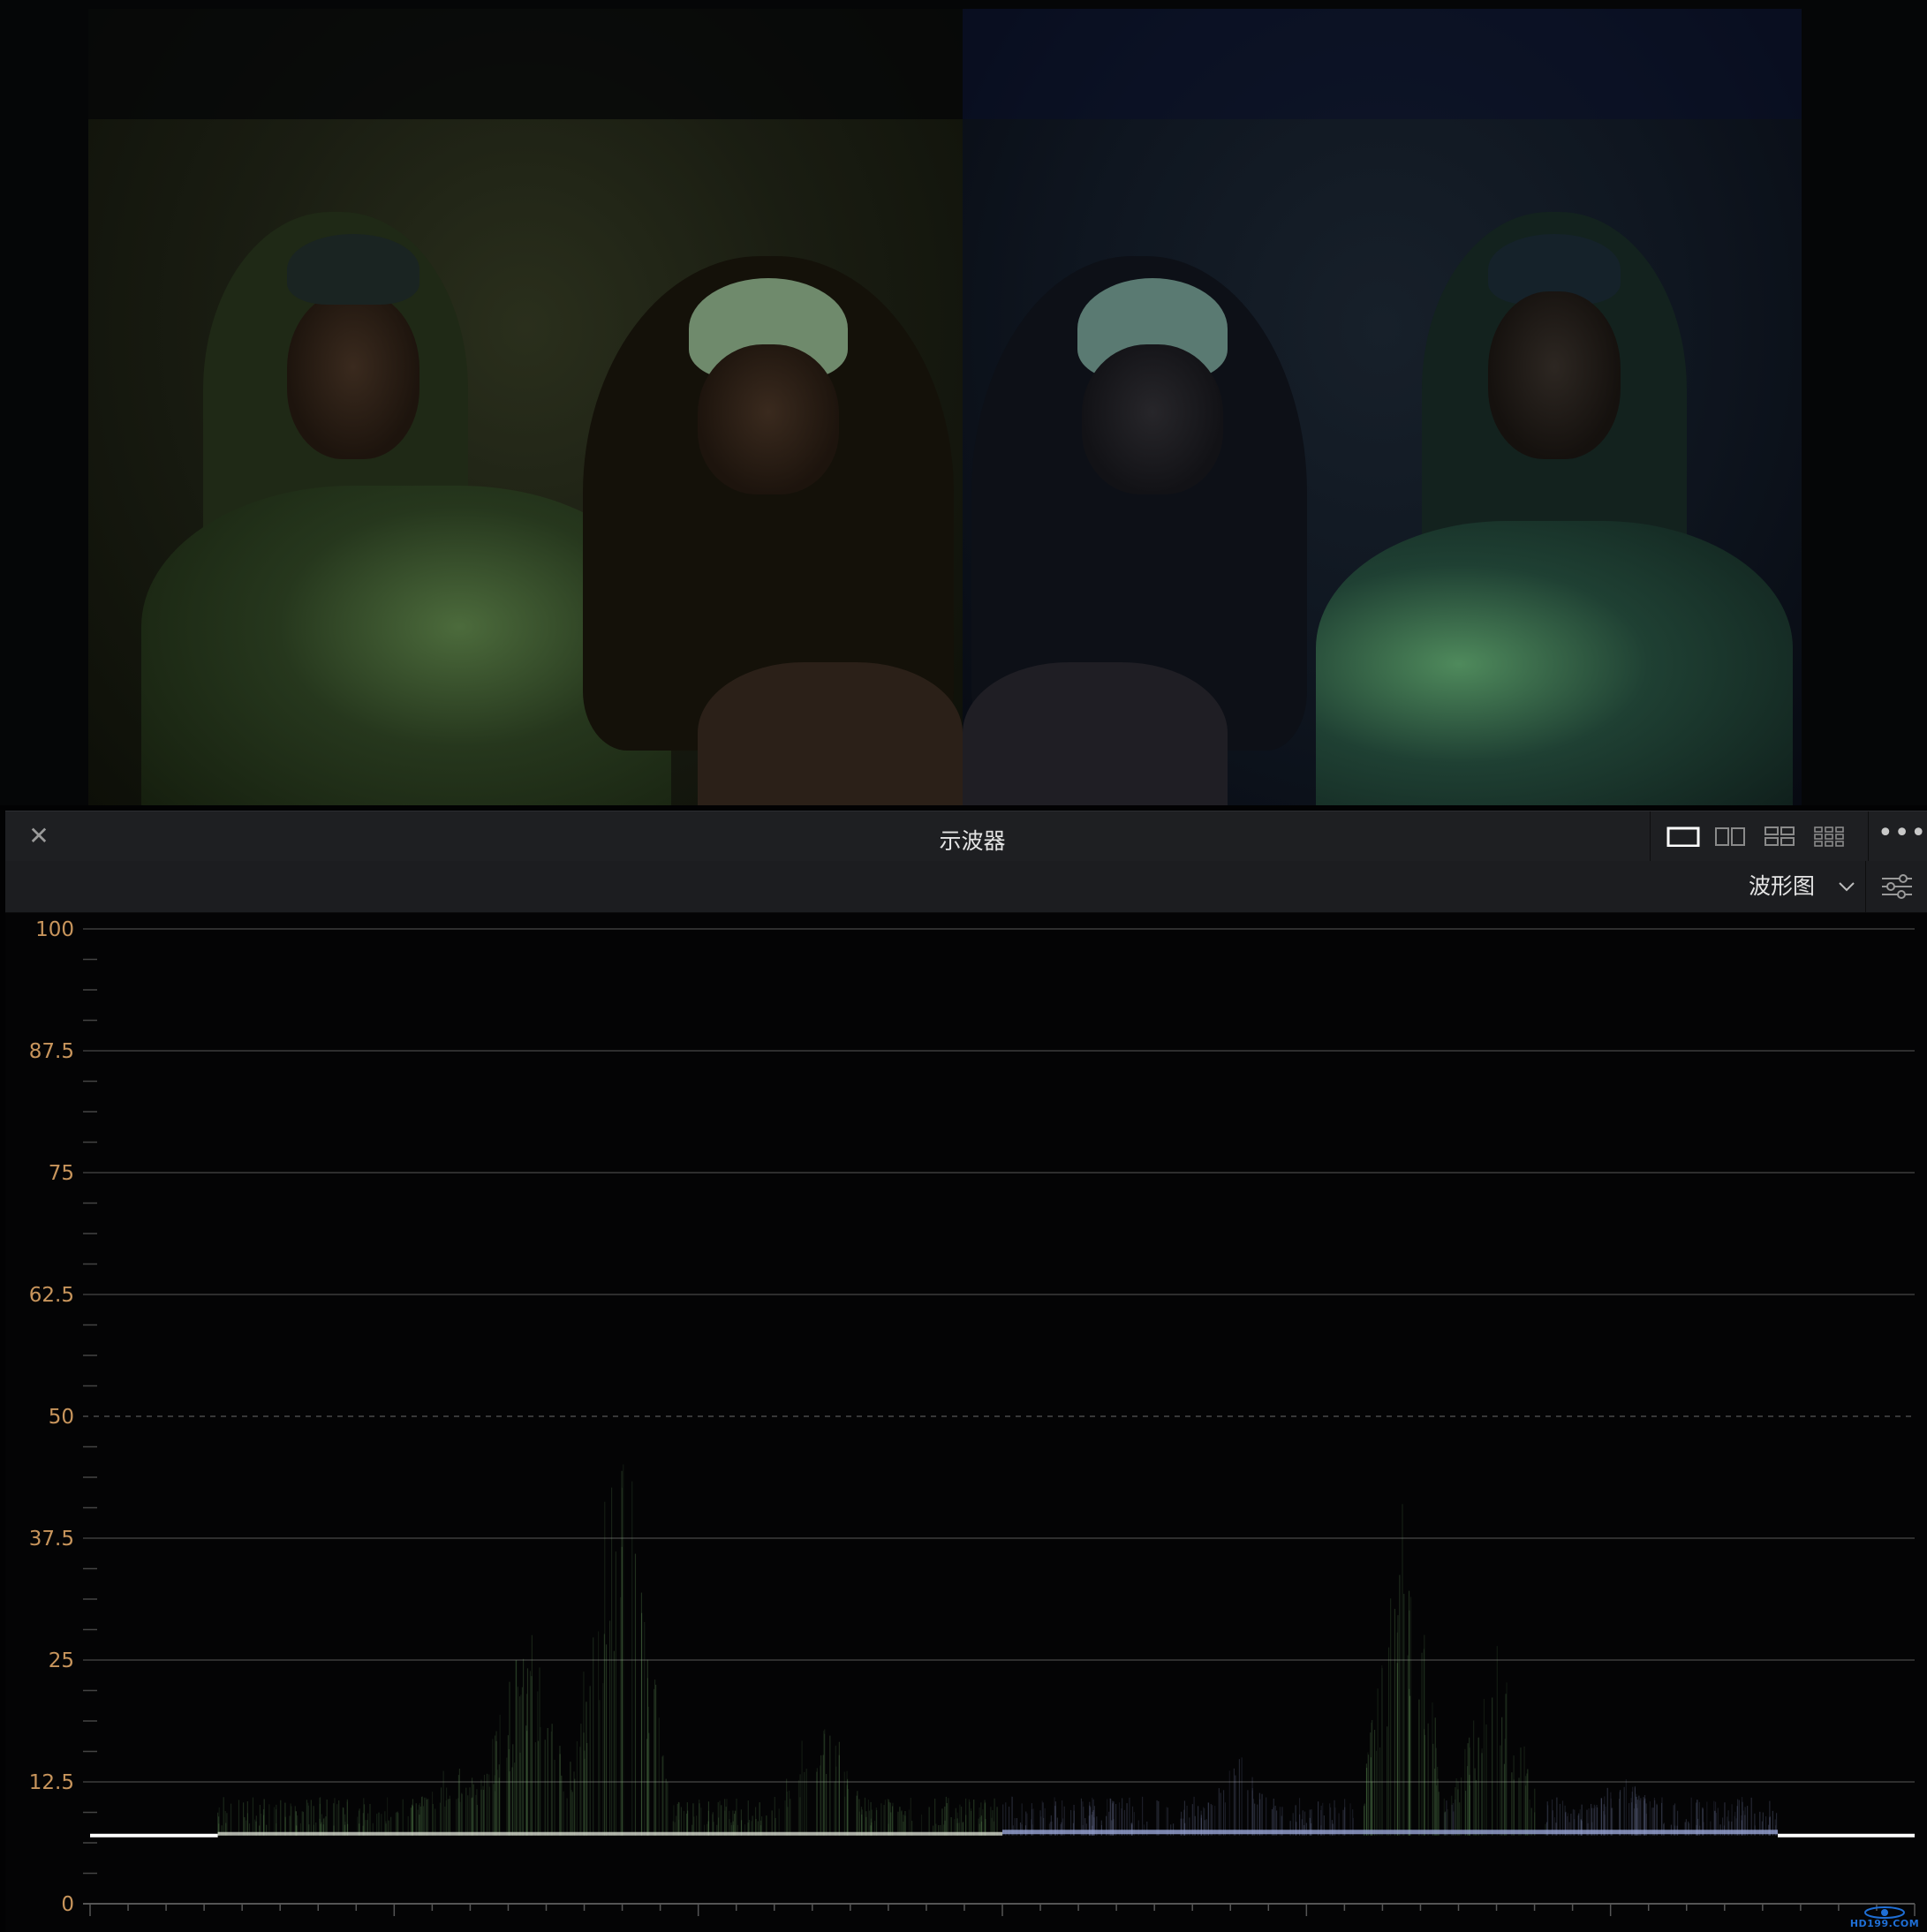 This screenshot has height=1932, width=1927. I want to click on y-tick-label: 100, so click(54, 929).